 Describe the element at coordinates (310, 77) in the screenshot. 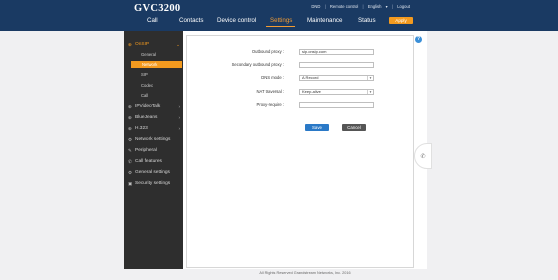

I see `dns-mode-value: A Record` at that location.